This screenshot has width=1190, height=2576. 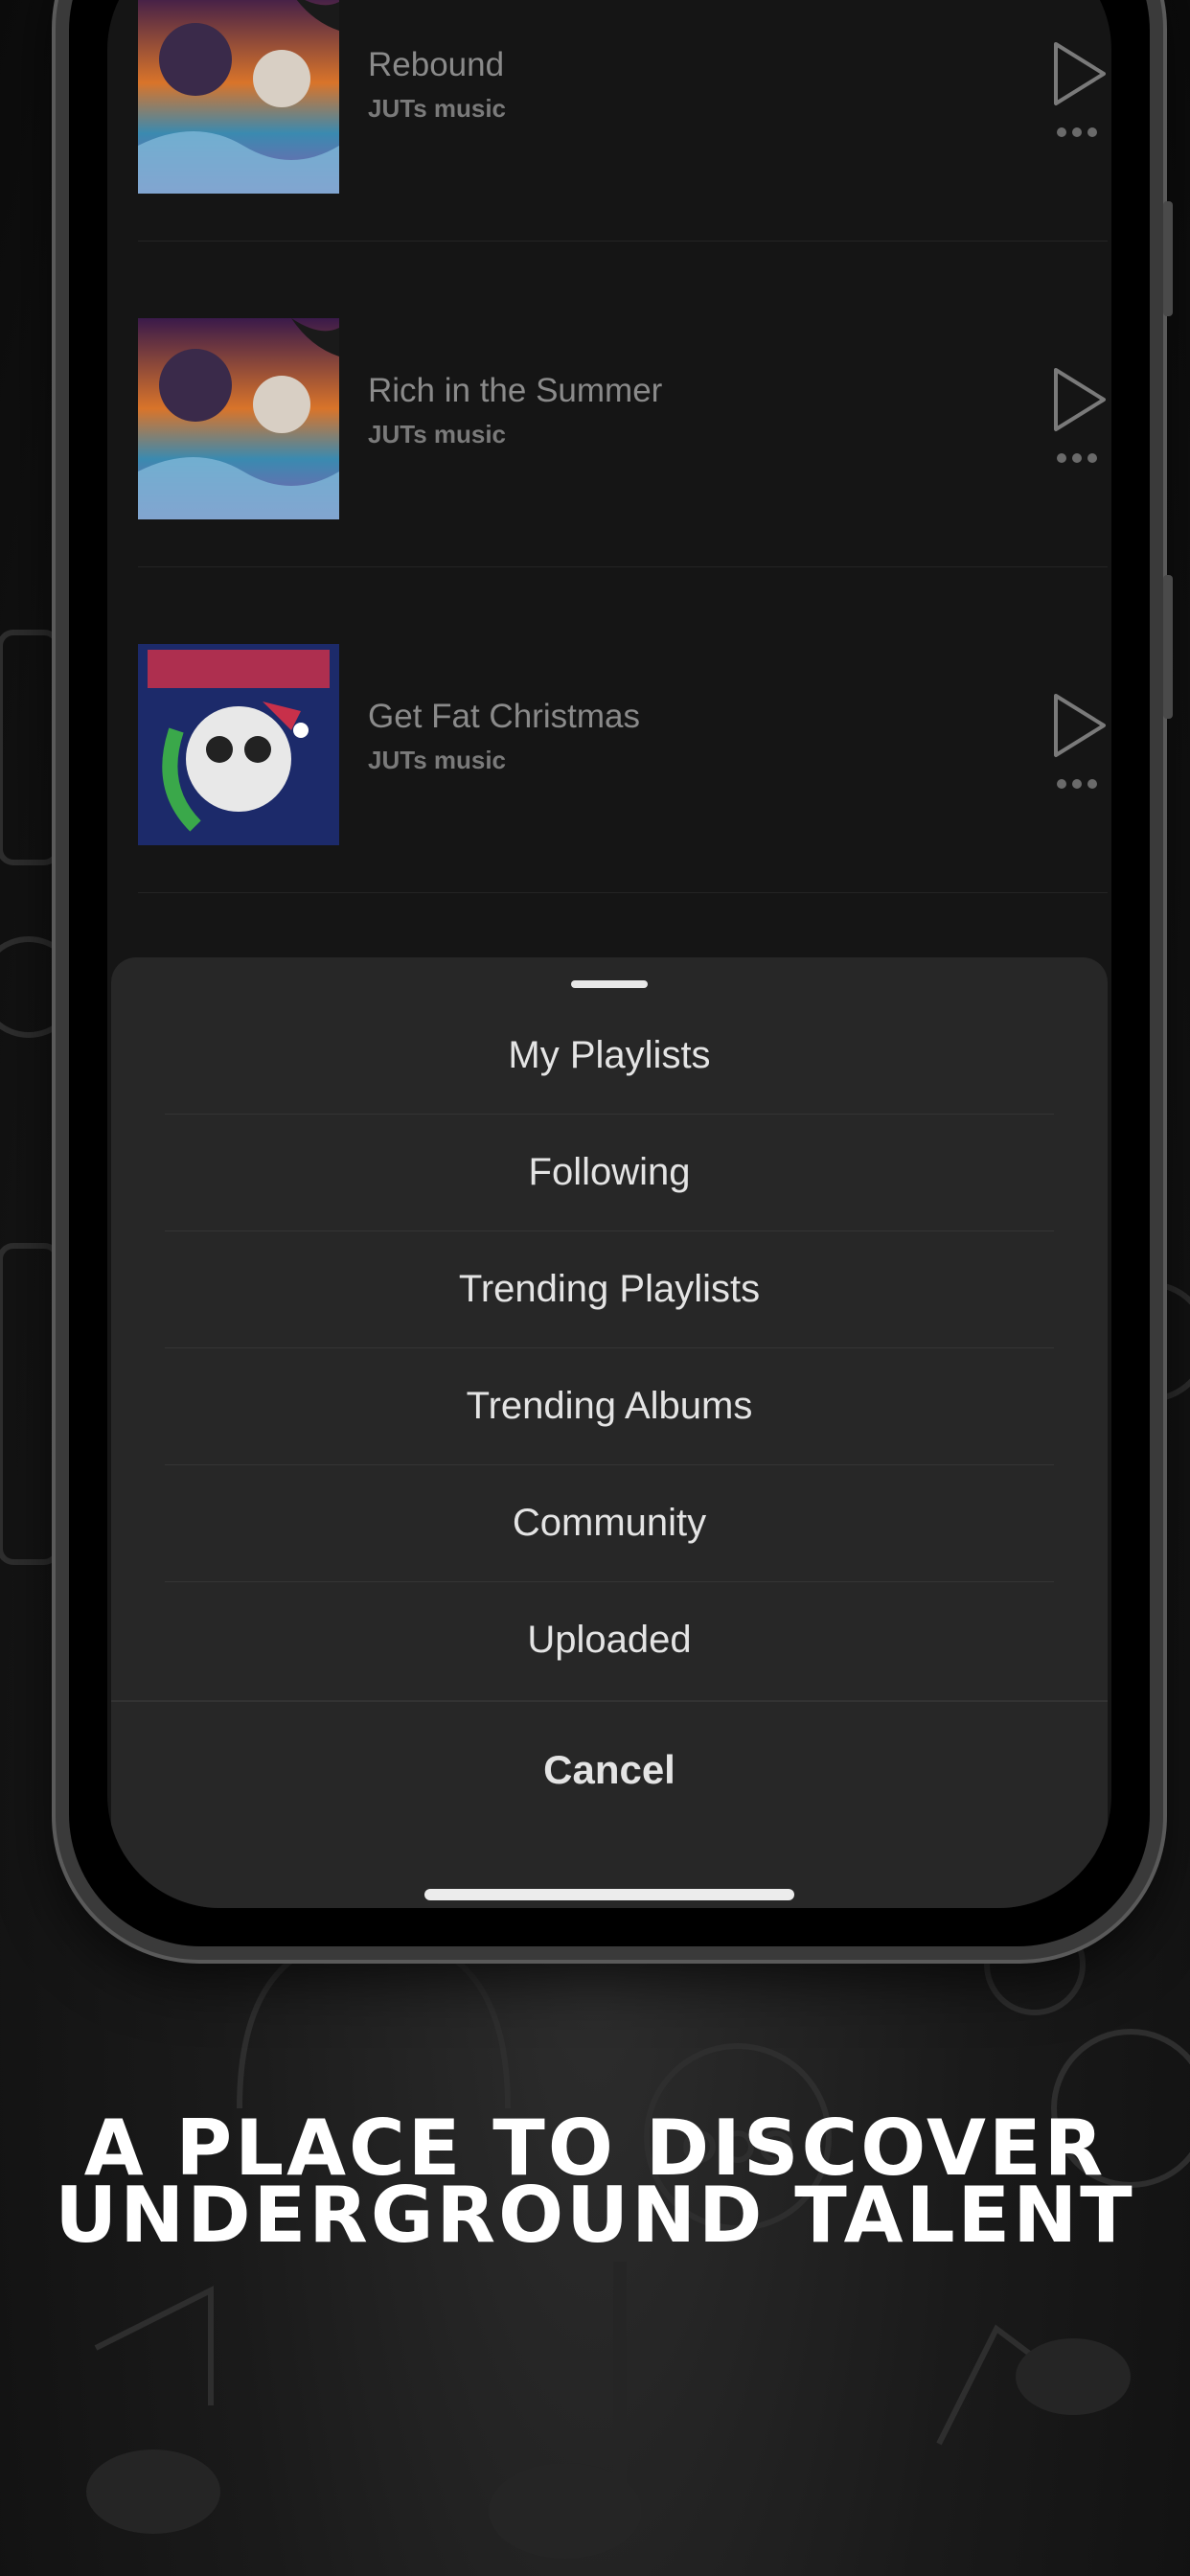 I want to click on menu-item-my-playlists: My Playlists, so click(x=609, y=1056).